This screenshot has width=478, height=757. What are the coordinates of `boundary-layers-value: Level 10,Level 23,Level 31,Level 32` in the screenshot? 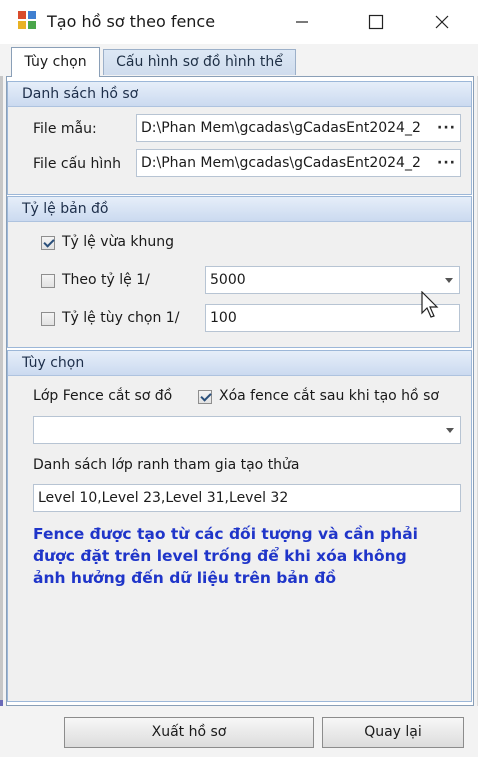 It's located at (163, 498).